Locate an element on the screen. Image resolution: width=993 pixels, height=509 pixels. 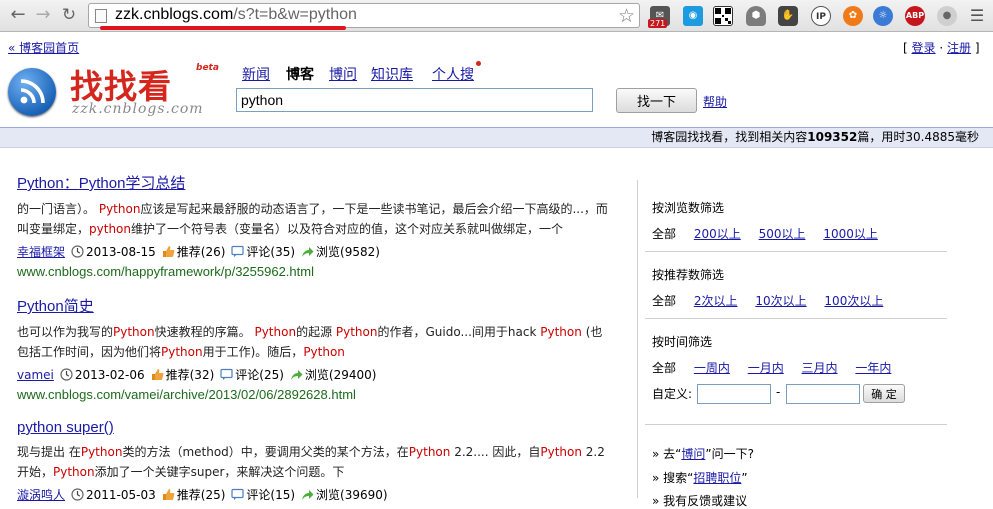
logo-beta: beta is located at coordinates (207, 68).